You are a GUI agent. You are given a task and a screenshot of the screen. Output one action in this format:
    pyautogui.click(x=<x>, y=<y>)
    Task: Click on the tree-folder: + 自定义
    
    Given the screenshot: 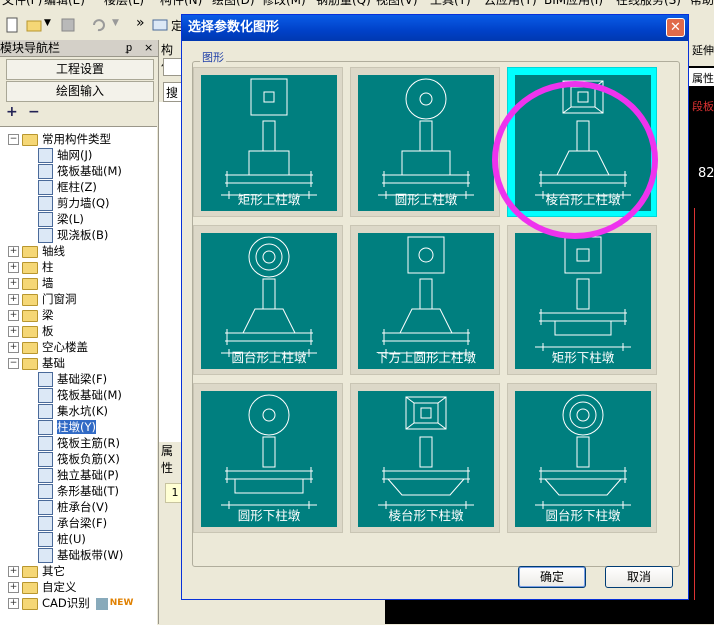 What is the action you would take?
    pyautogui.click(x=42, y=587)
    